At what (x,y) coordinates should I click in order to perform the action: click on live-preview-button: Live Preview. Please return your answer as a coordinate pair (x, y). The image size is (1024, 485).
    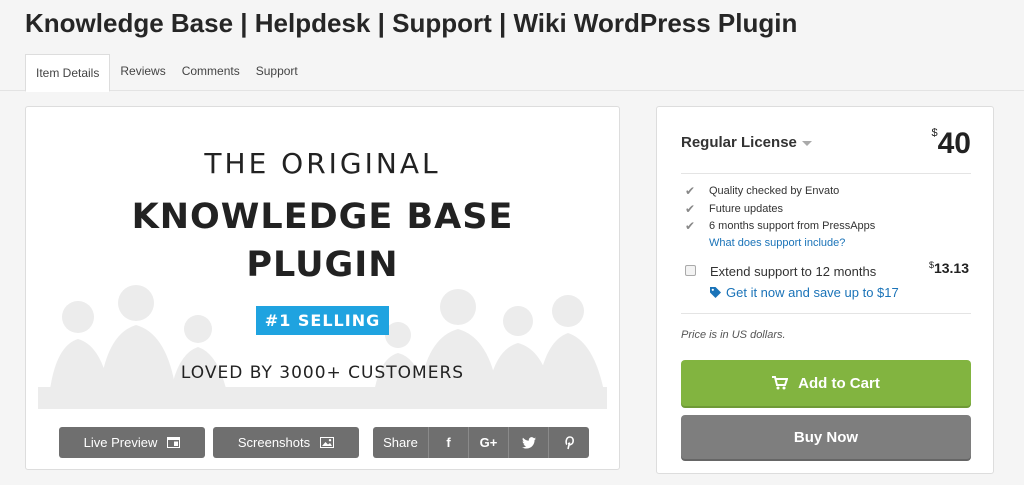
    Looking at the image, I should click on (132, 442).